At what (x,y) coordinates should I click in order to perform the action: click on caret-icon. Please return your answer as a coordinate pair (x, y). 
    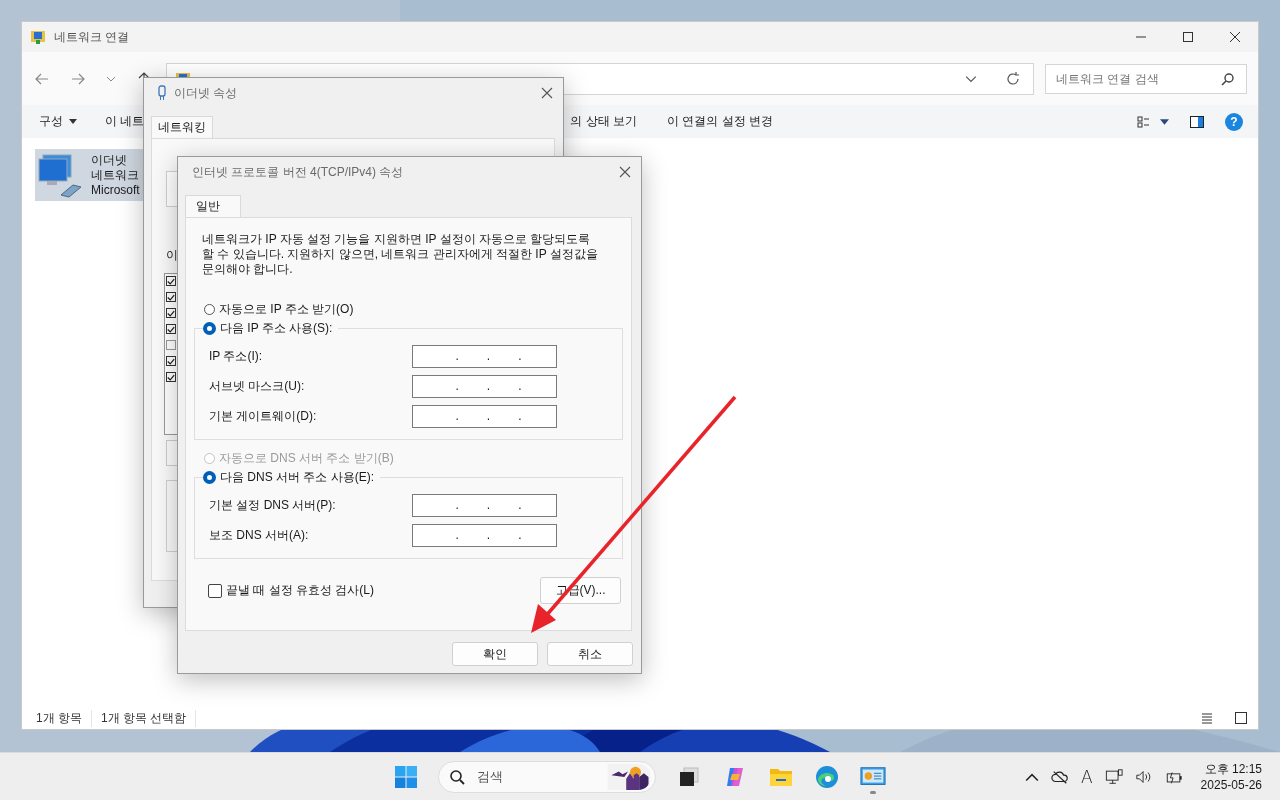
    Looking at the image, I should click on (1164, 121).